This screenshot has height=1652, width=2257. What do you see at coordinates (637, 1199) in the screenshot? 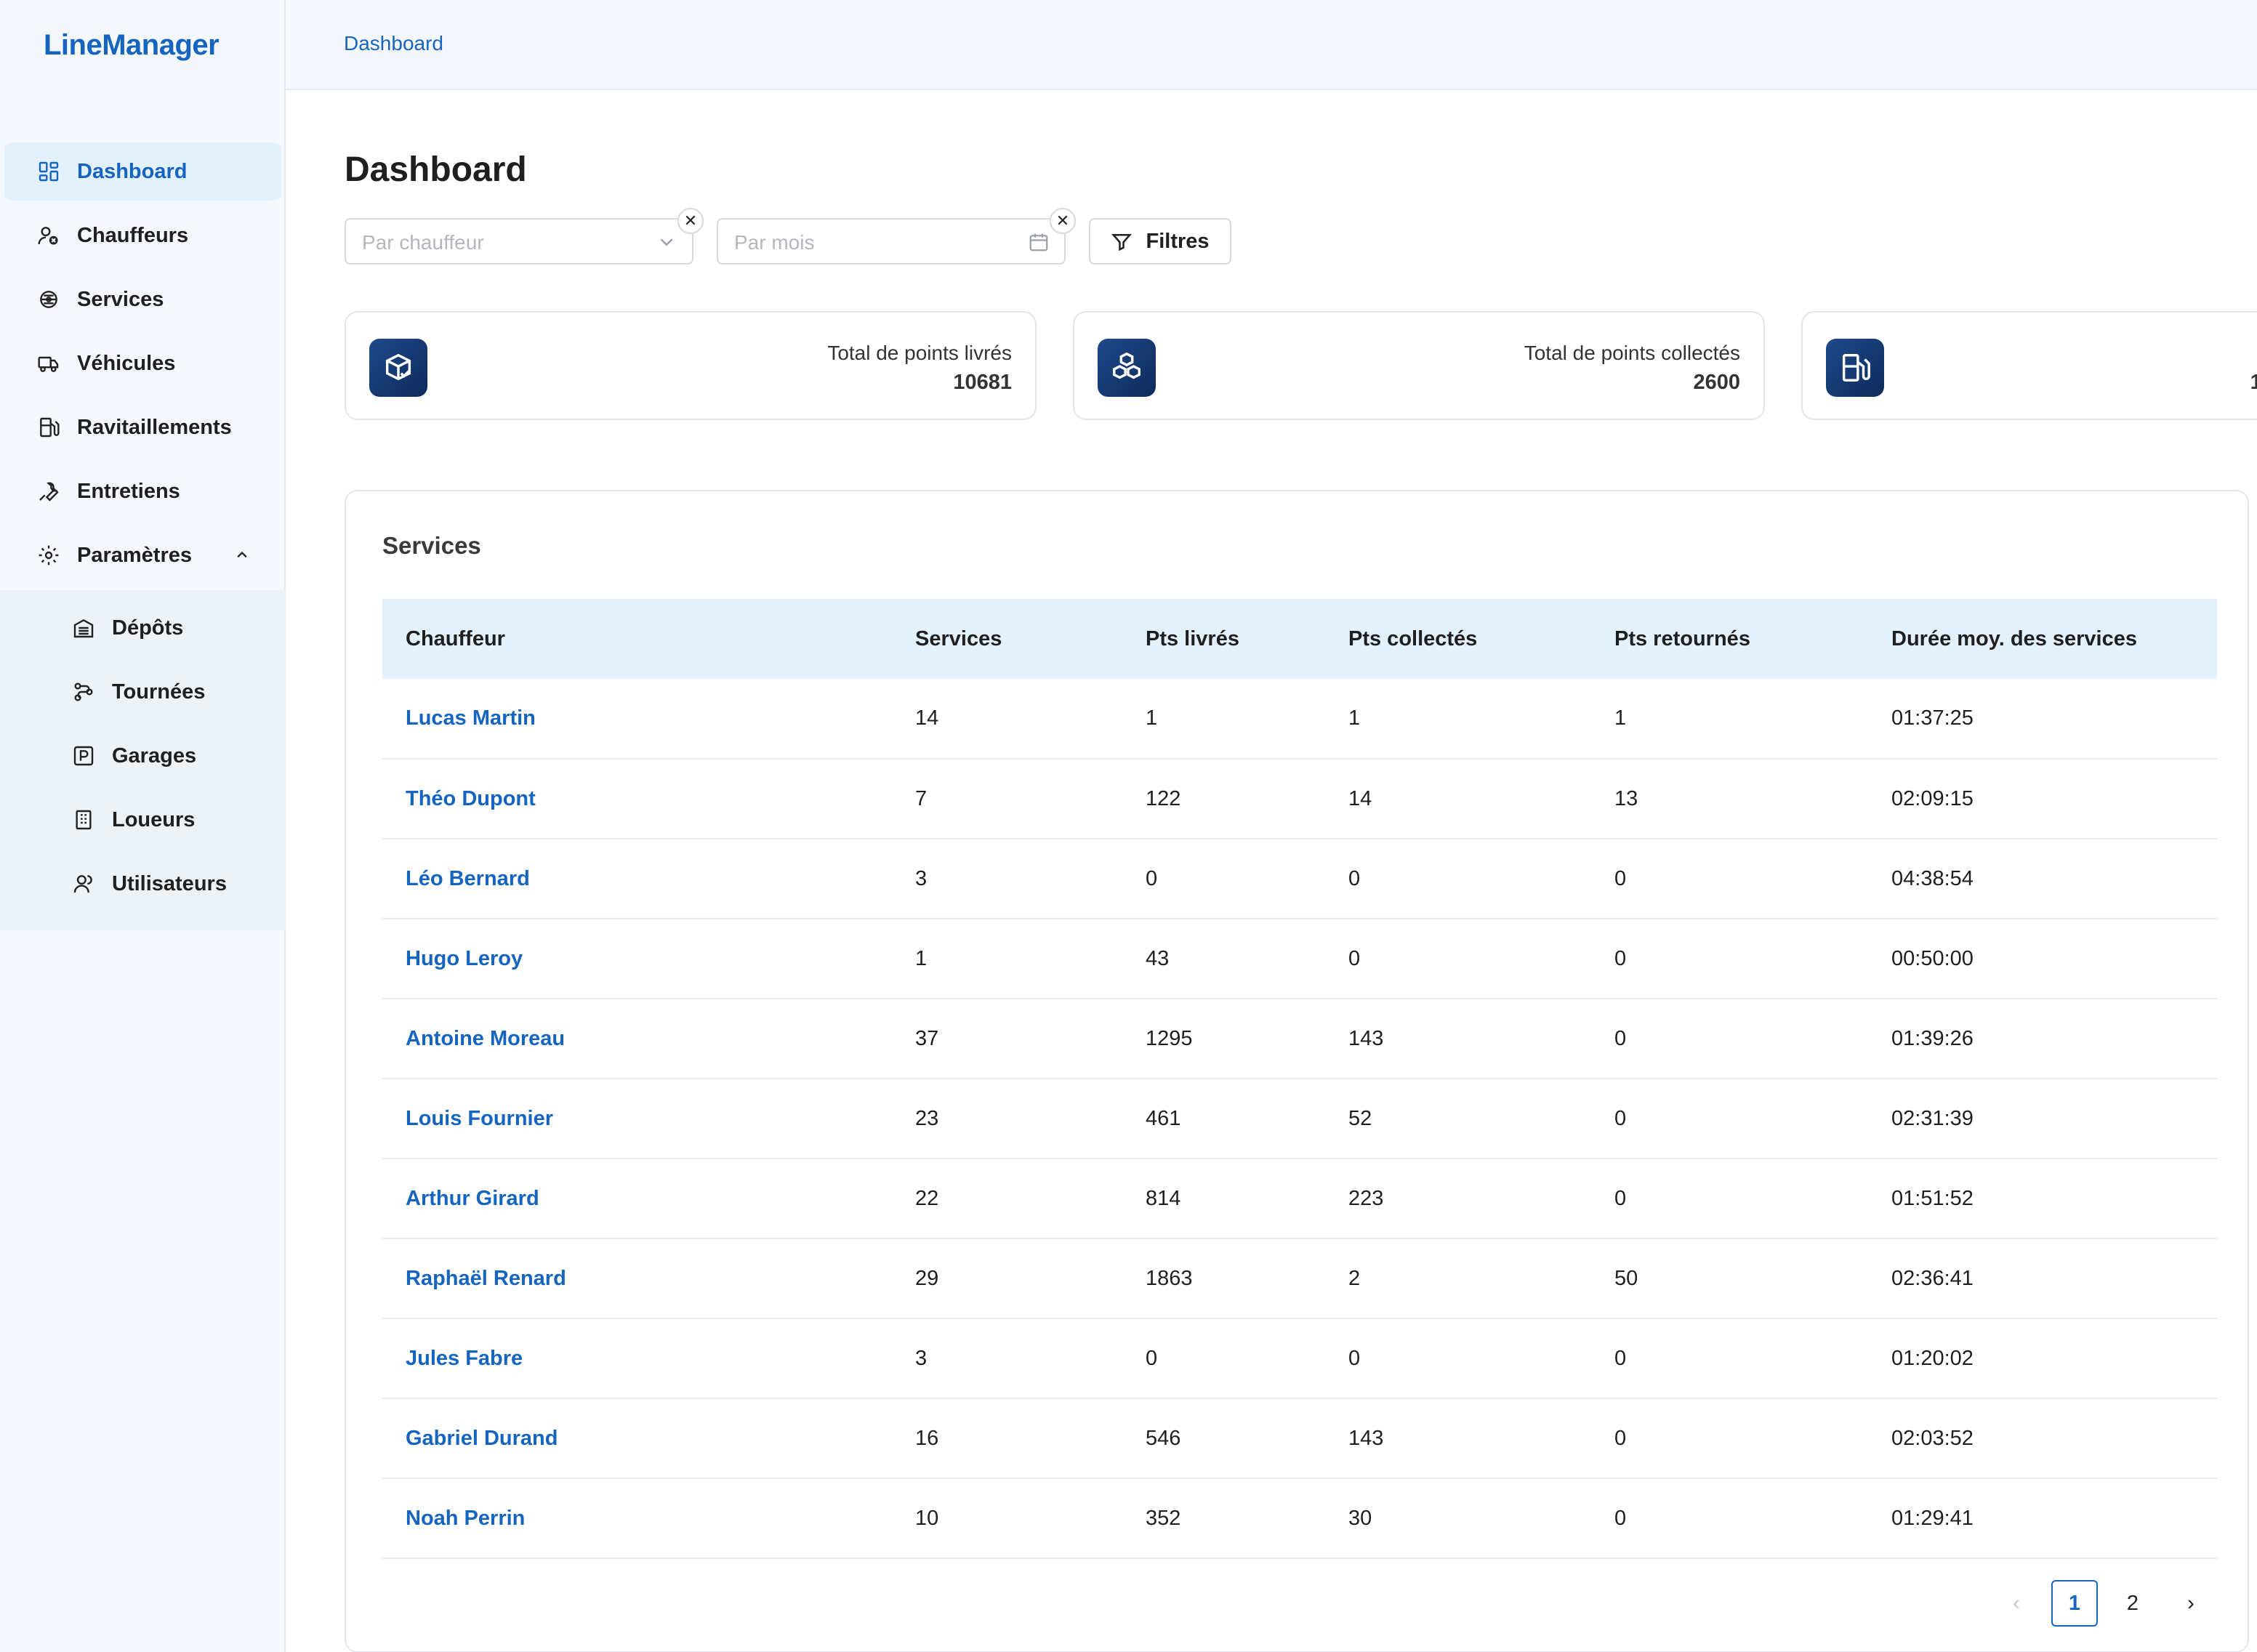
I see `driver-name-link: Arthur Girard` at bounding box center [637, 1199].